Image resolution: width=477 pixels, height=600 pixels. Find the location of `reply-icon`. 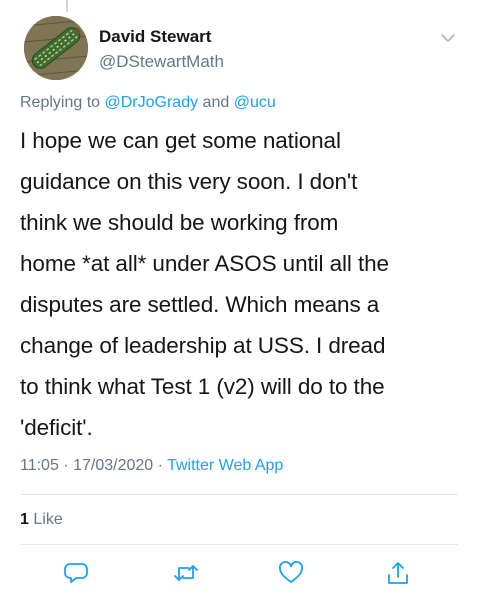

reply-icon is located at coordinates (76, 573).